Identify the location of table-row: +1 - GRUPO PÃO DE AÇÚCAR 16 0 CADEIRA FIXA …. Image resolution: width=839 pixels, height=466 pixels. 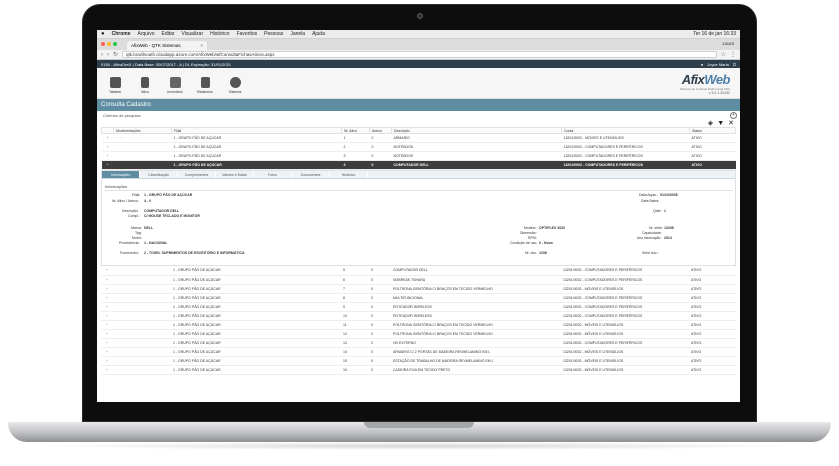
(418, 370).